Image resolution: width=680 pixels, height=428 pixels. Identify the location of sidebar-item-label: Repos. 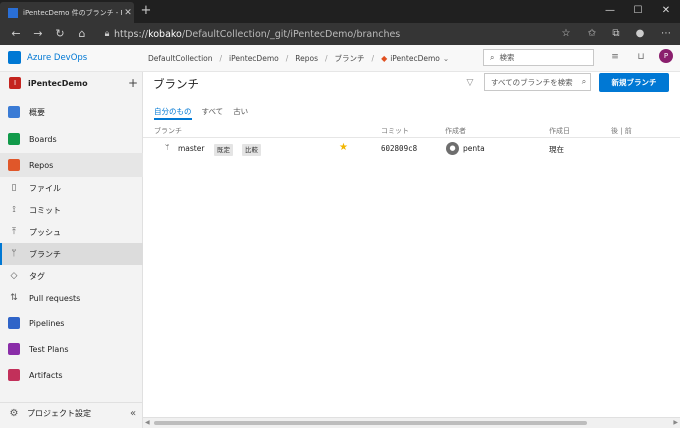
(41, 165).